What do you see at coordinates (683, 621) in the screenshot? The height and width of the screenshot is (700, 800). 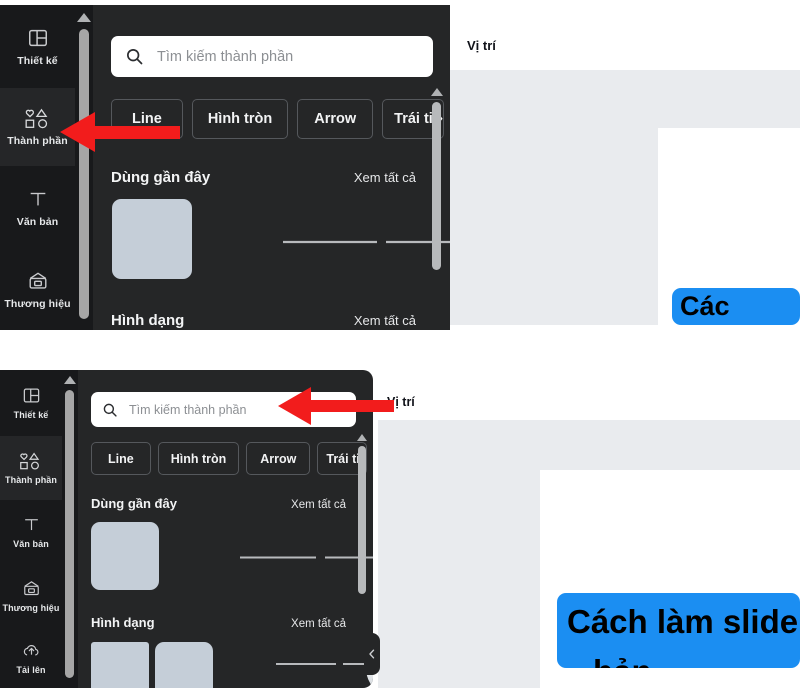 I see `bottom-slide-title-line1: Cách làm slide` at bounding box center [683, 621].